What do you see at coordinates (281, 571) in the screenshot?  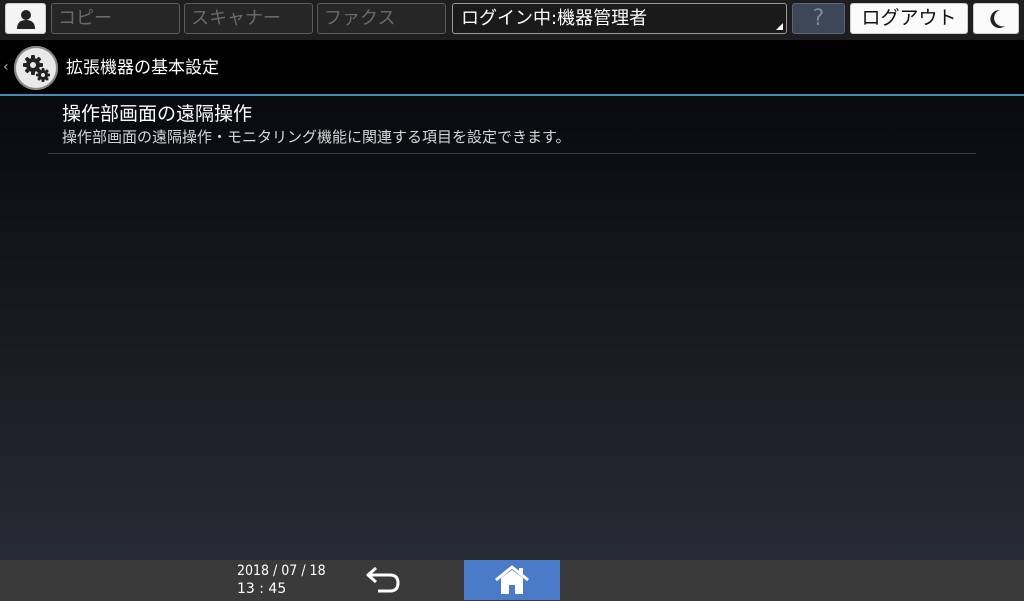 I see `date-display: 2018 / 07 / 18` at bounding box center [281, 571].